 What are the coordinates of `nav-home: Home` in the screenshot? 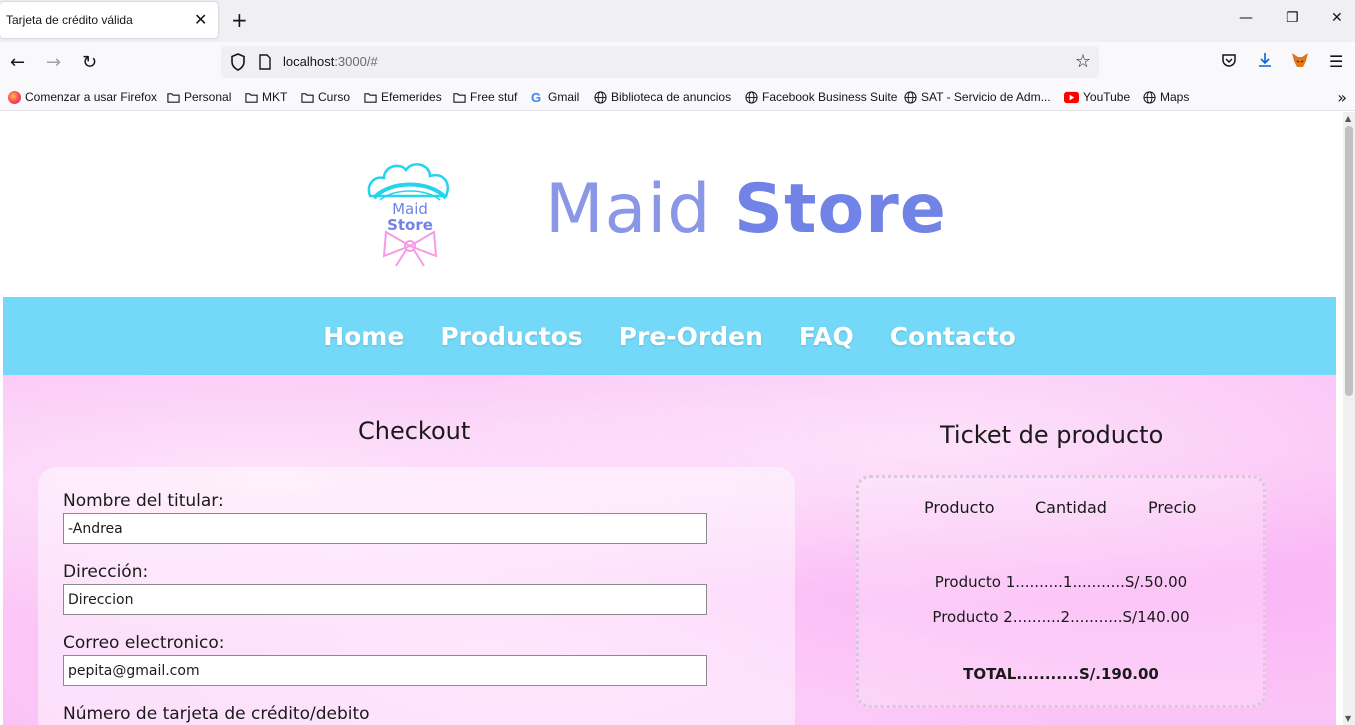 It's located at (363, 336).